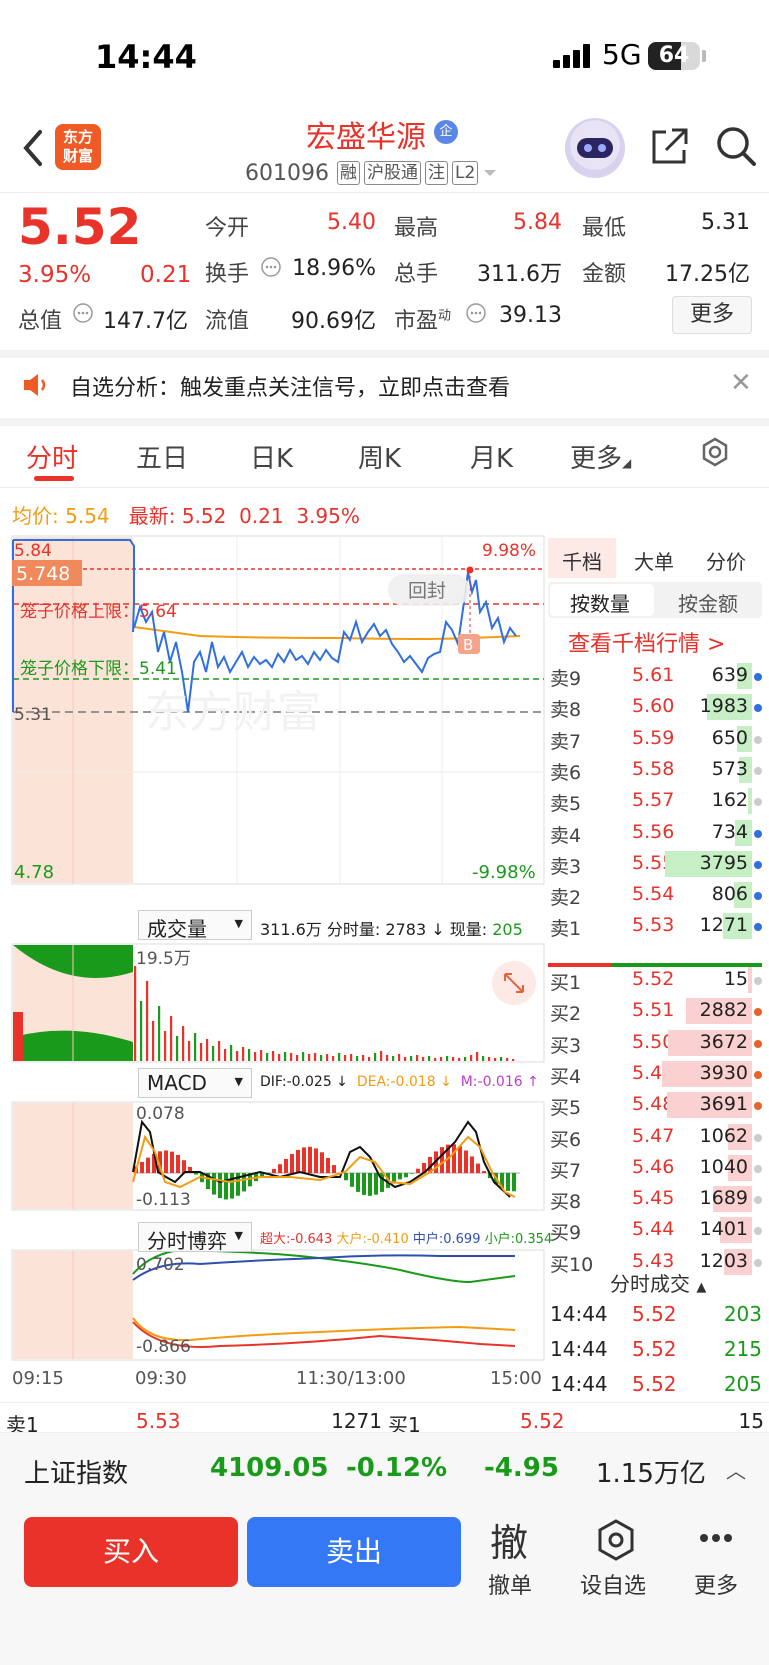 This screenshot has width=769, height=1665. I want to click on last-price: 5.52, so click(80, 227).